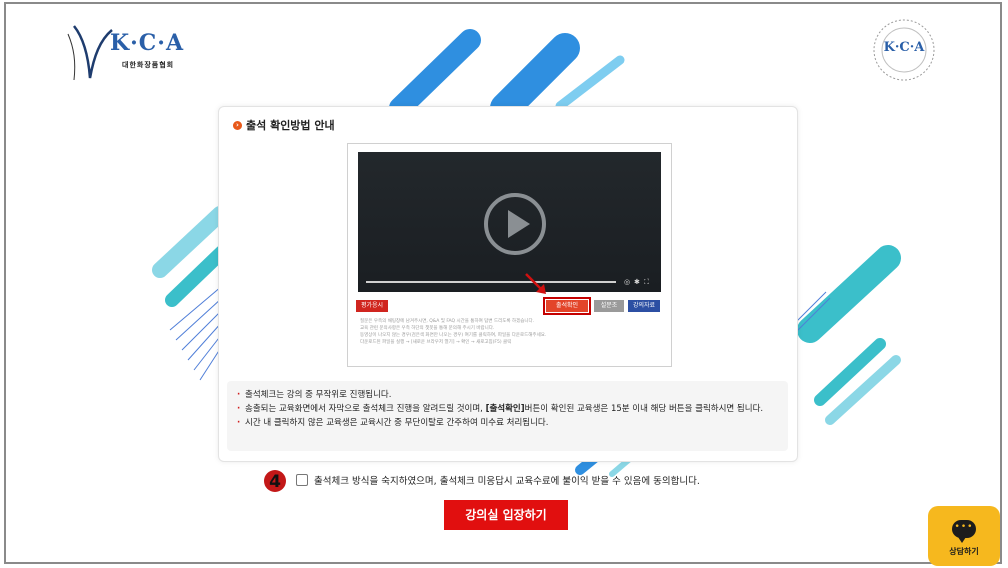  I want to click on play-icon, so click(515, 224).